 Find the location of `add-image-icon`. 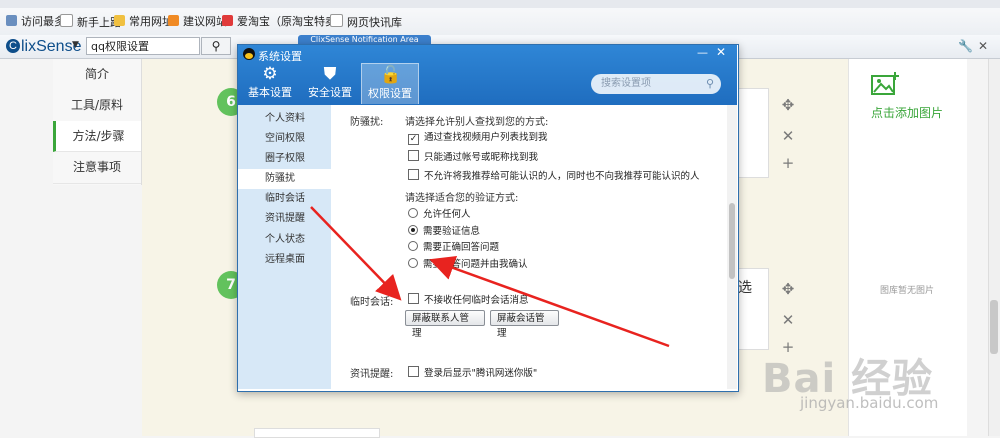

add-image-icon is located at coordinates (885, 84).